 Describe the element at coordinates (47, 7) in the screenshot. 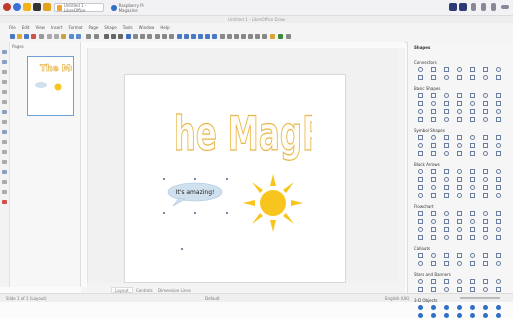

I see `app-icon` at that location.